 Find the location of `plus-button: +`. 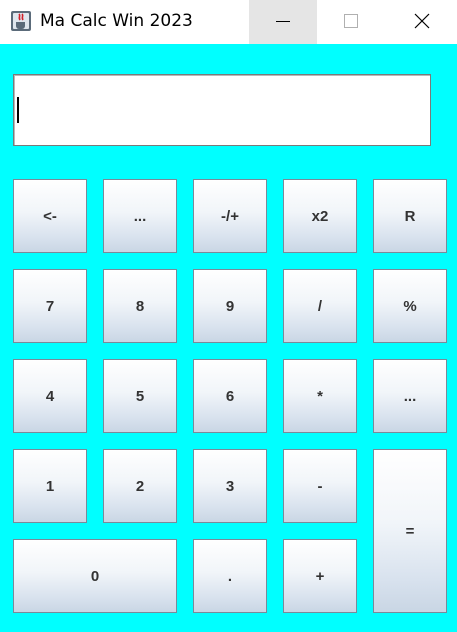

plus-button: + is located at coordinates (320, 576).